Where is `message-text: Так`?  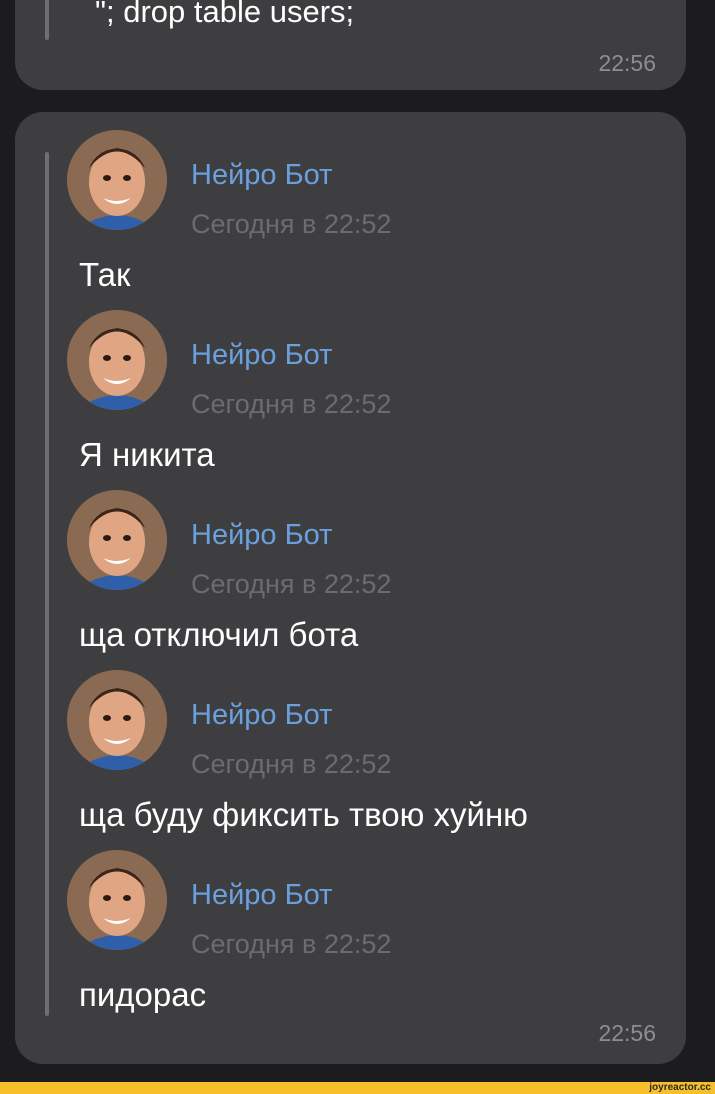
message-text: Так is located at coordinates (105, 274).